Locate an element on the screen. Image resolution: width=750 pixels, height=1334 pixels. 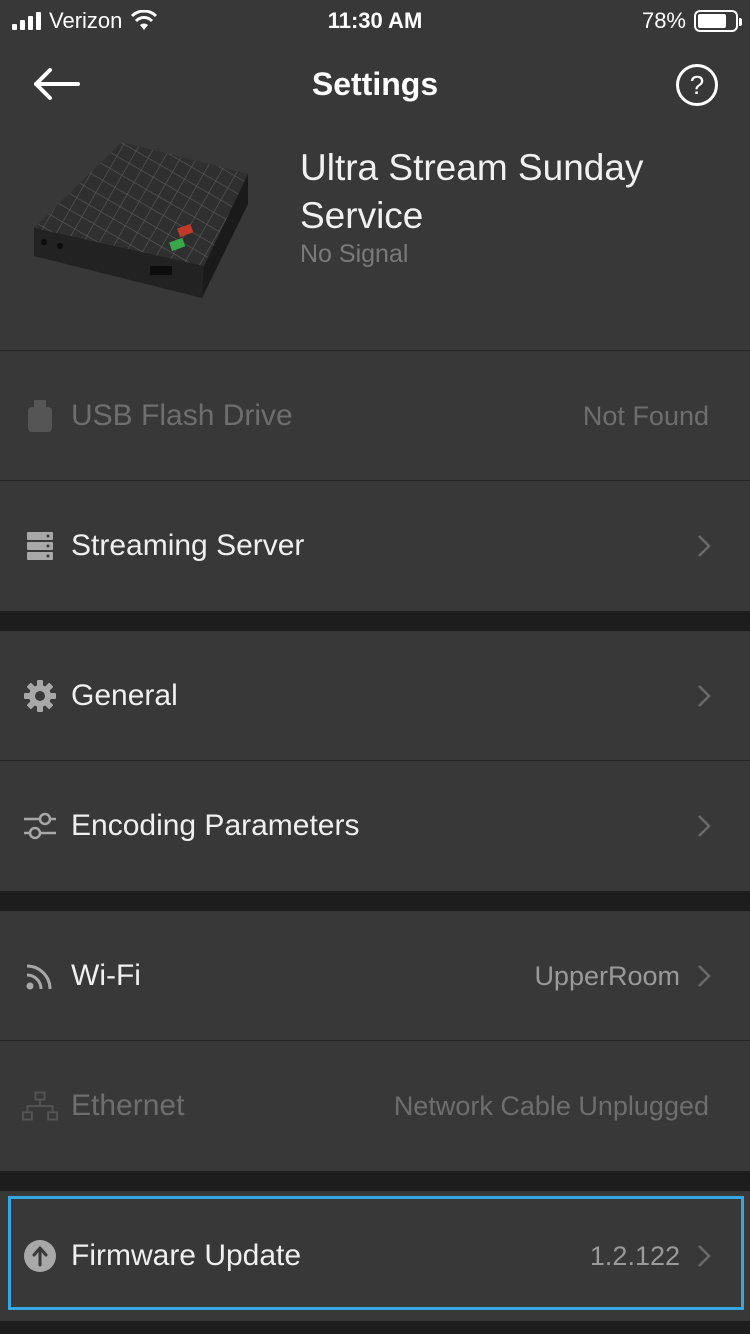
server-icon is located at coordinates (40, 546).